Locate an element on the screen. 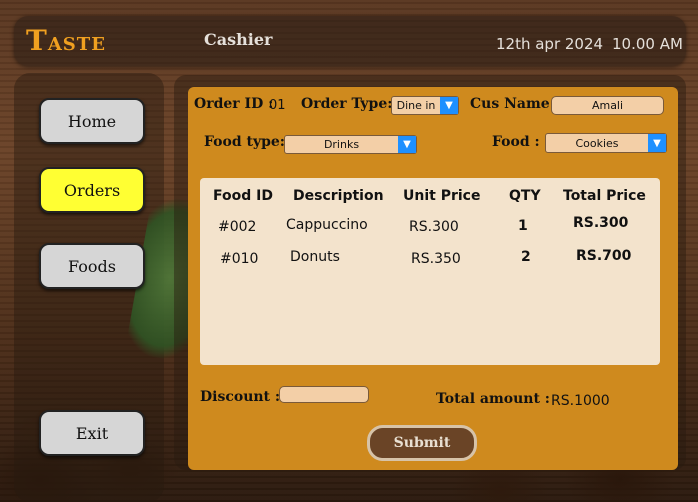  food-label: Food : is located at coordinates (516, 142).